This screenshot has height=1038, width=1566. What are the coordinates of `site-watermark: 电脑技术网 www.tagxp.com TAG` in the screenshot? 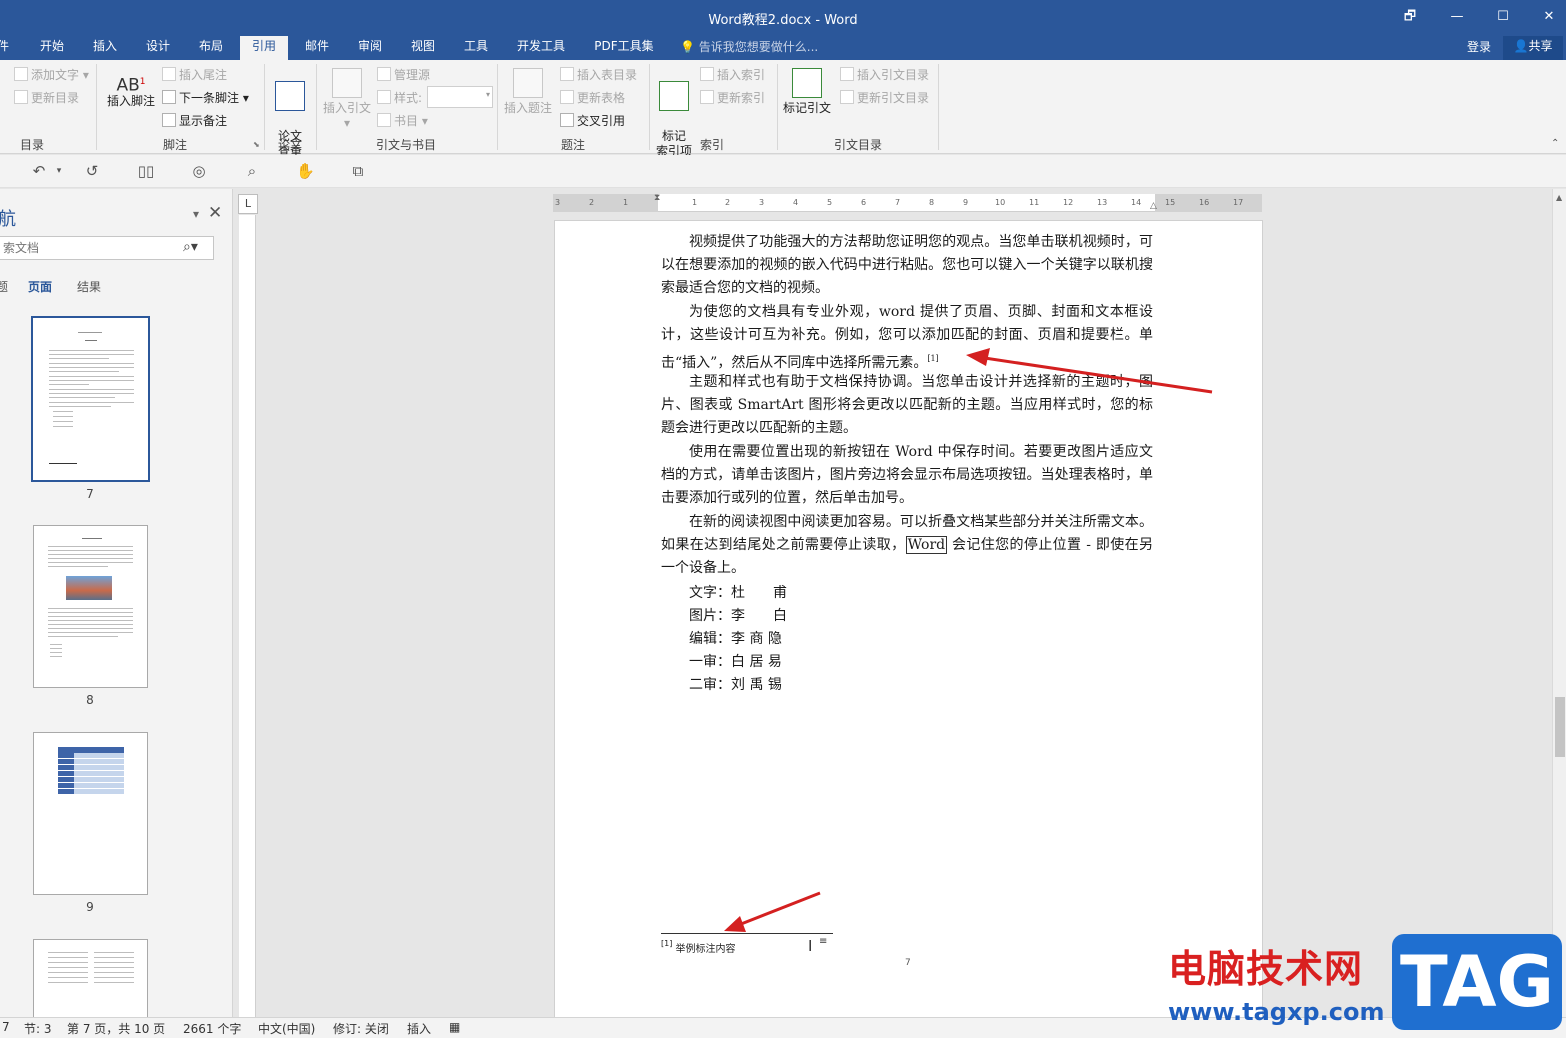 It's located at (1363, 984).